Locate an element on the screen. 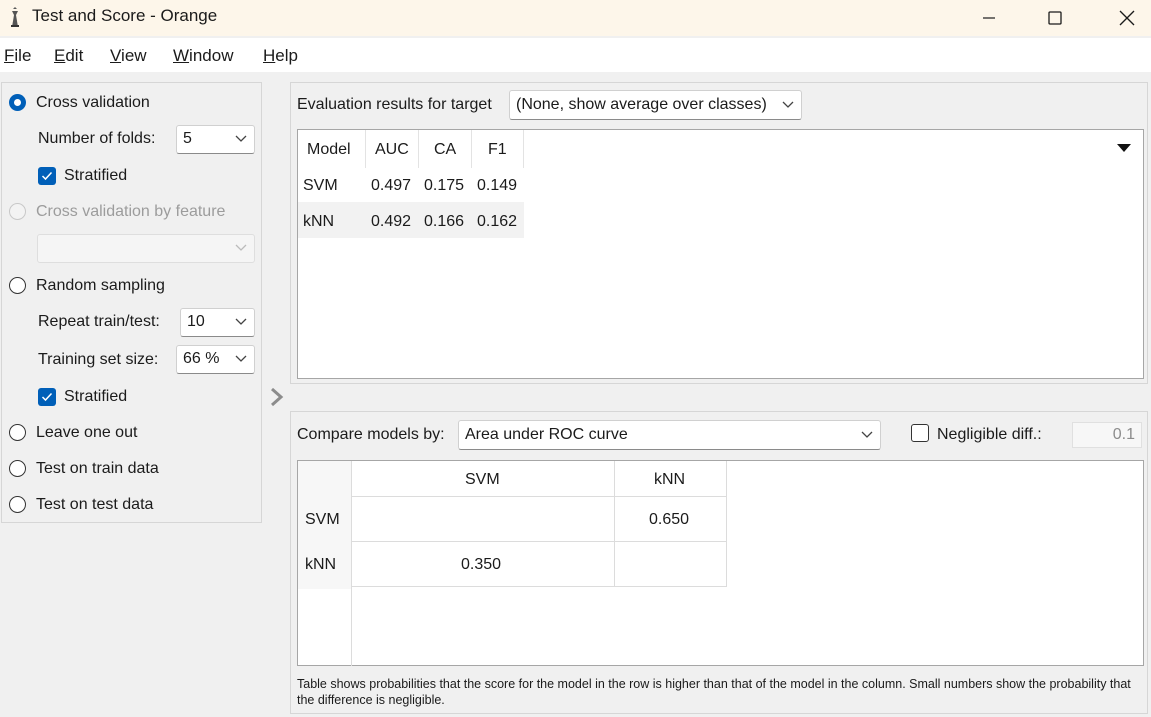 This screenshot has width=1151, height=717. header-ca: CA is located at coordinates (445, 150).